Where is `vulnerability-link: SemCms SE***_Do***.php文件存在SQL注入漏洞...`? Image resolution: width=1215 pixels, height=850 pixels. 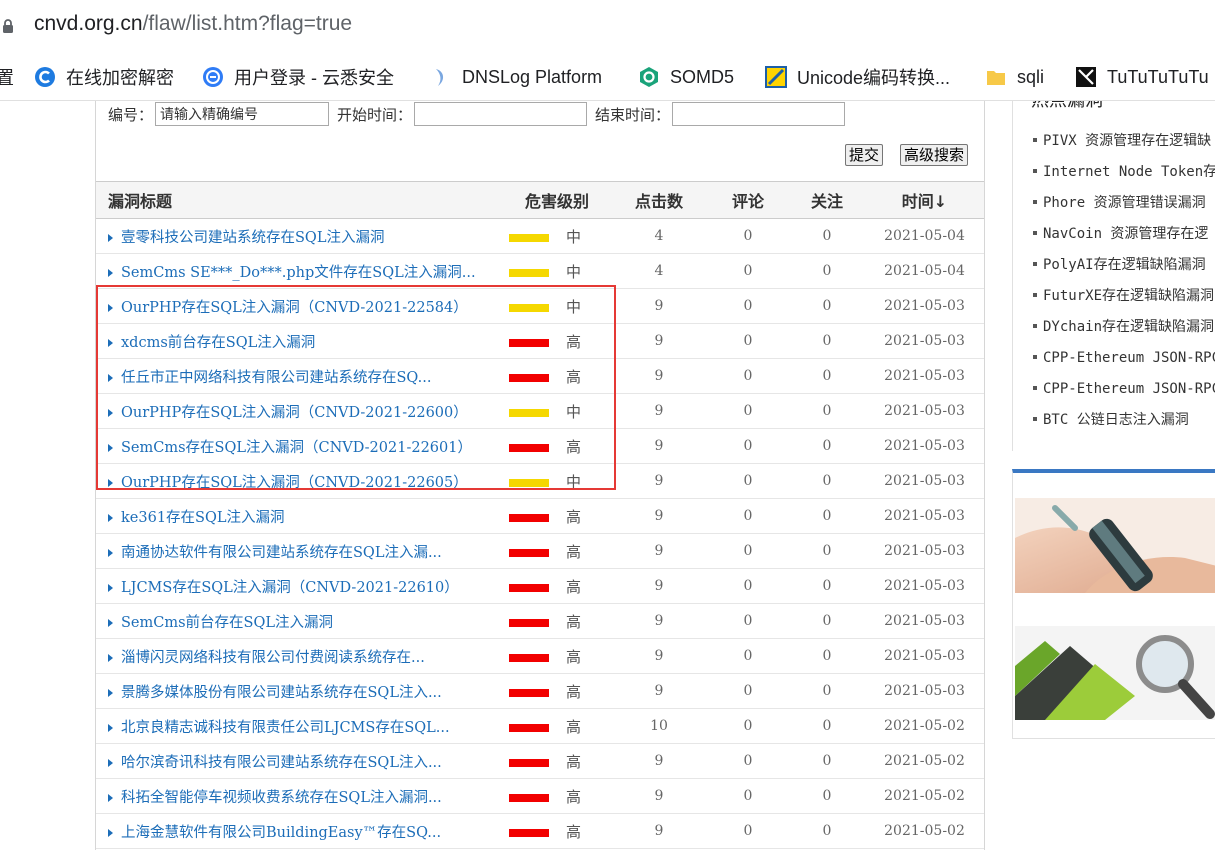 vulnerability-link: SemCms SE***_Do***.php文件存在SQL注入漏洞... is located at coordinates (298, 273).